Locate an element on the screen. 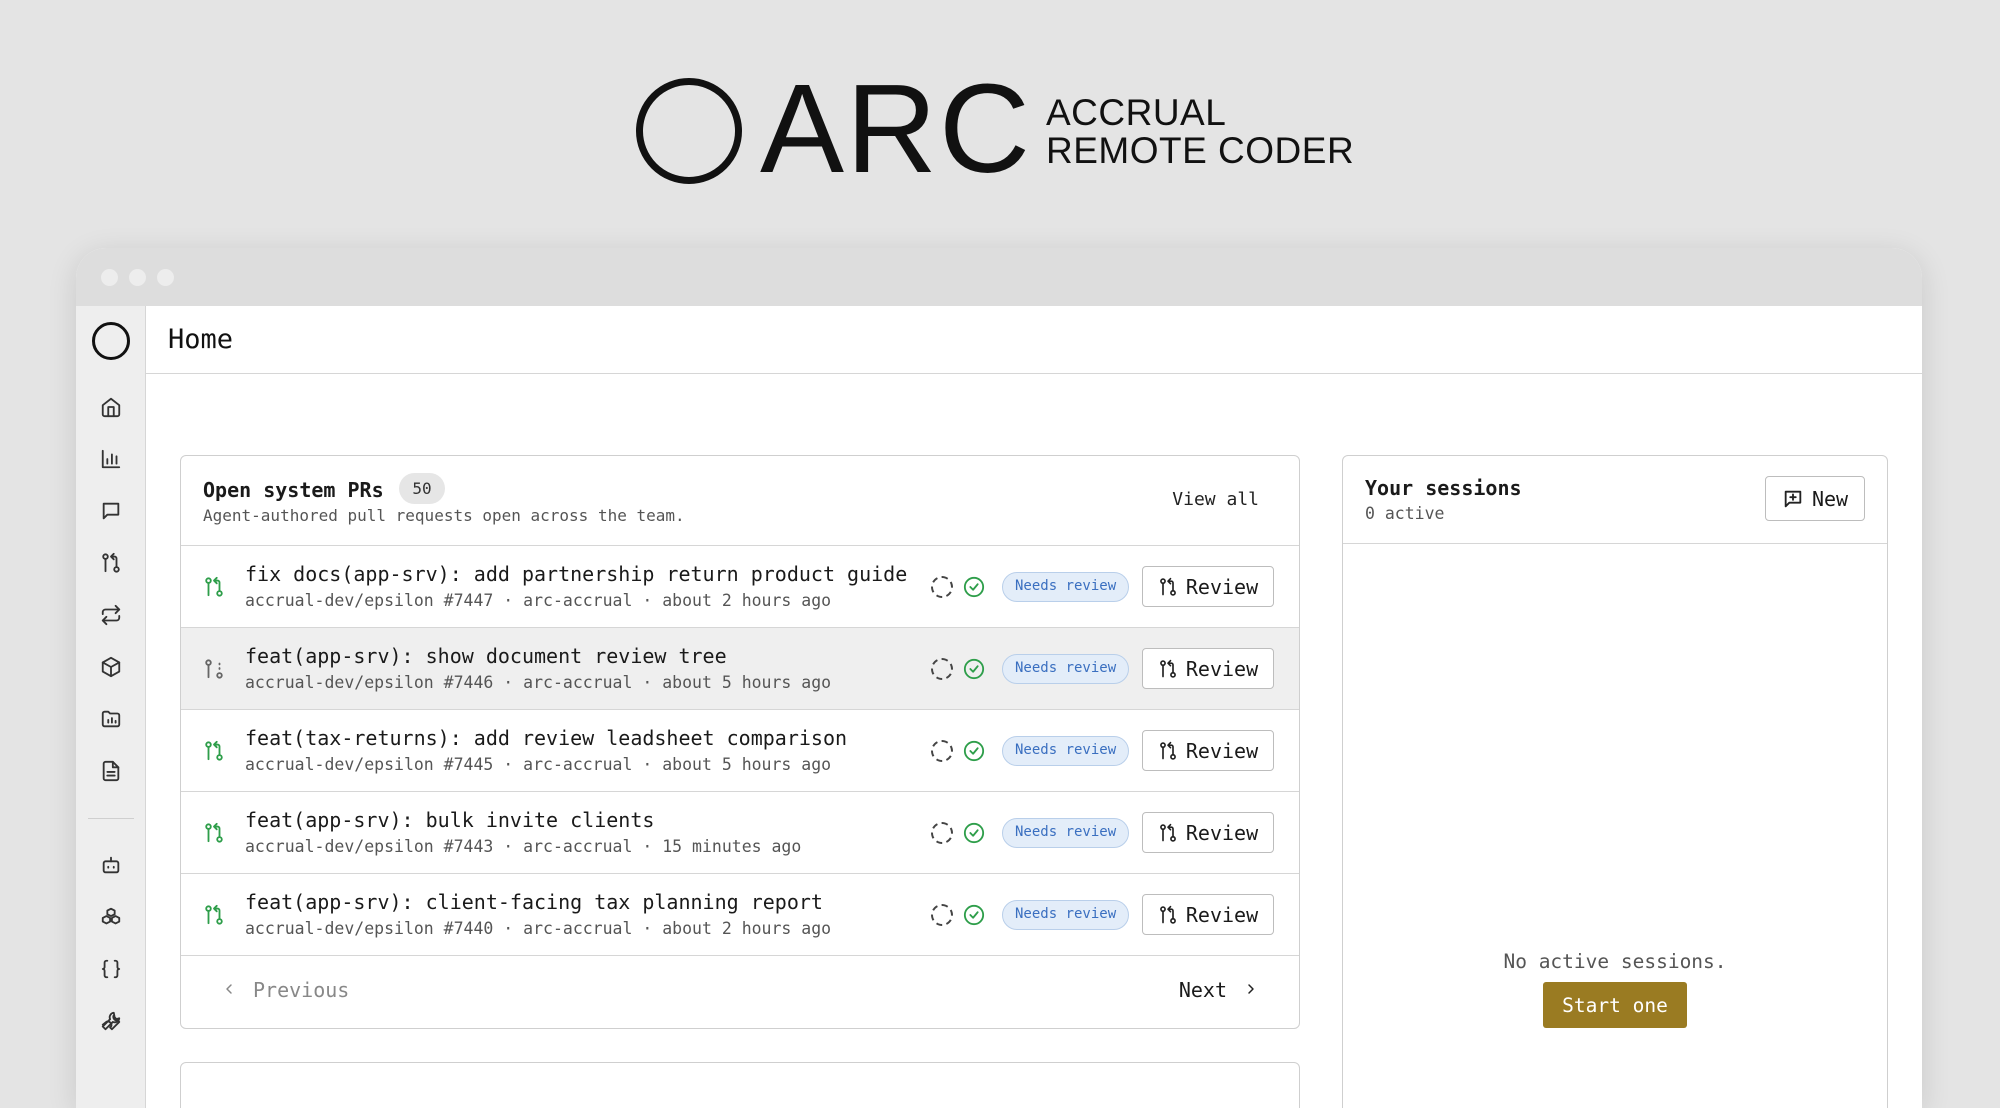  previous-label: Previous is located at coordinates (301, 990).